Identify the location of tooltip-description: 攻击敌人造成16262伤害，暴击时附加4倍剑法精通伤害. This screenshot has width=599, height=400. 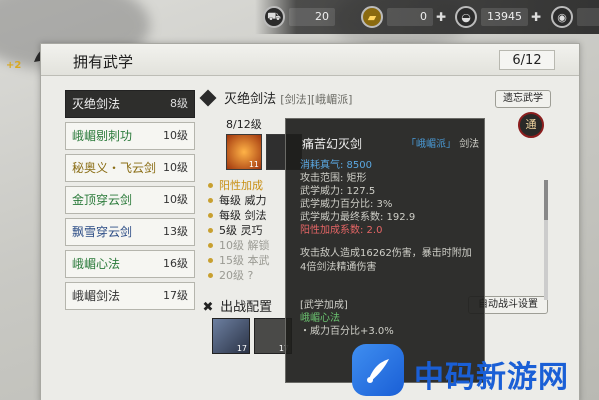
(386, 260).